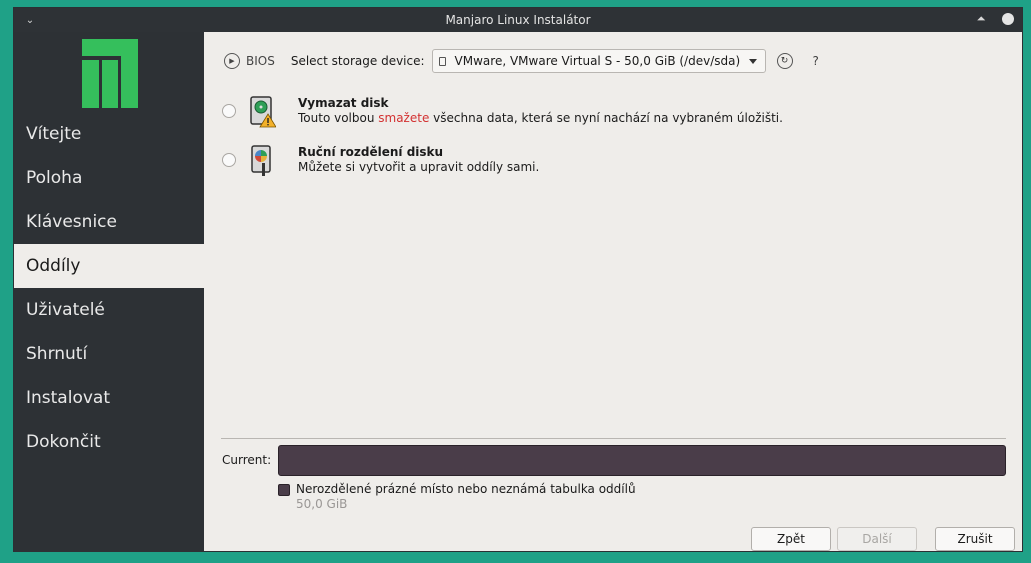 This screenshot has width=1031, height=563. What do you see at coordinates (229, 160) in the screenshot?
I see `manual-partition-radio` at bounding box center [229, 160].